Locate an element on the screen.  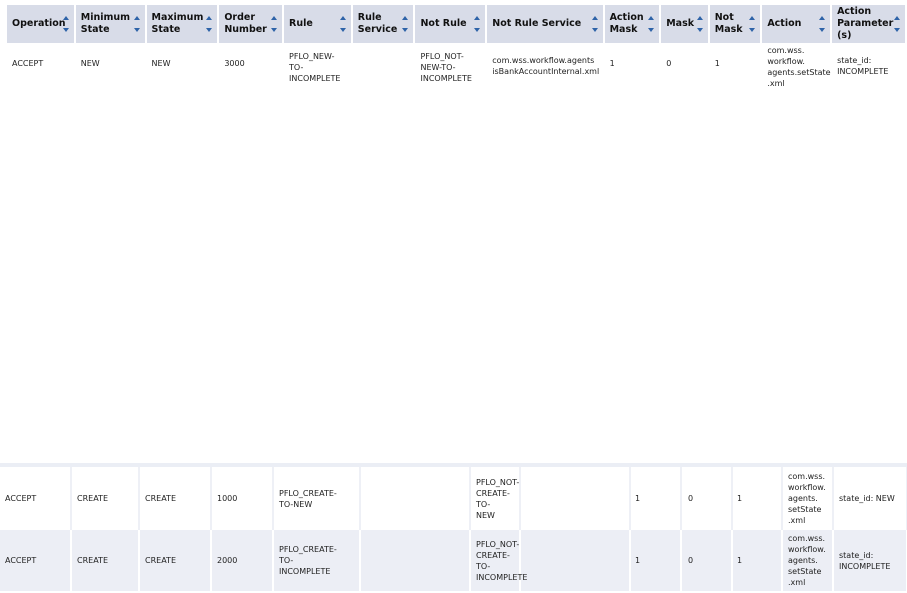
column-header-not-mask: Not Mask is located at coordinates (736, 24).